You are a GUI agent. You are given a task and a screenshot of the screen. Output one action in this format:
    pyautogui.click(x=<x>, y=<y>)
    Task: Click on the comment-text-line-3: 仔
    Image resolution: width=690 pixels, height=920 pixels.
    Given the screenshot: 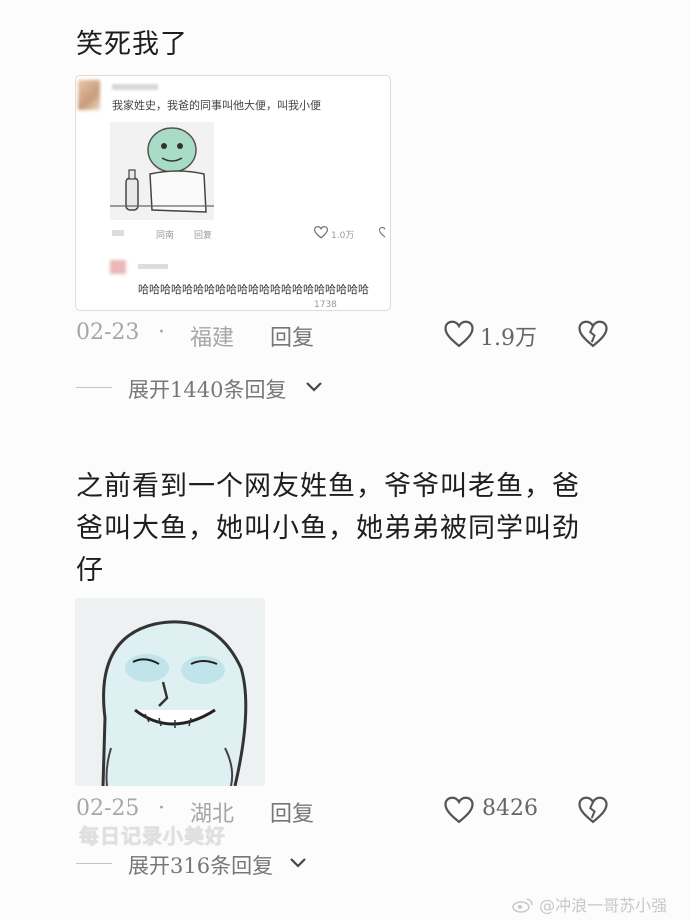 What is the action you would take?
    pyautogui.click(x=90, y=570)
    